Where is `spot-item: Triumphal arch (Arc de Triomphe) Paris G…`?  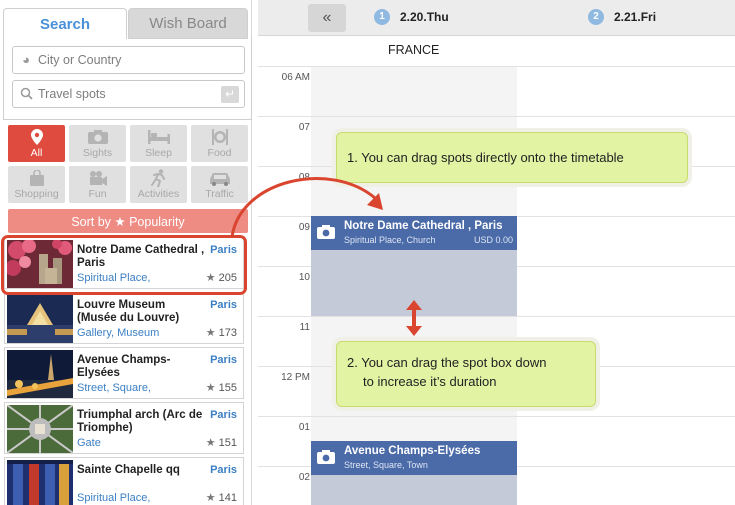
spot-item: Triumphal arch (Arc de Triomphe) Paris G… is located at coordinates (124, 428).